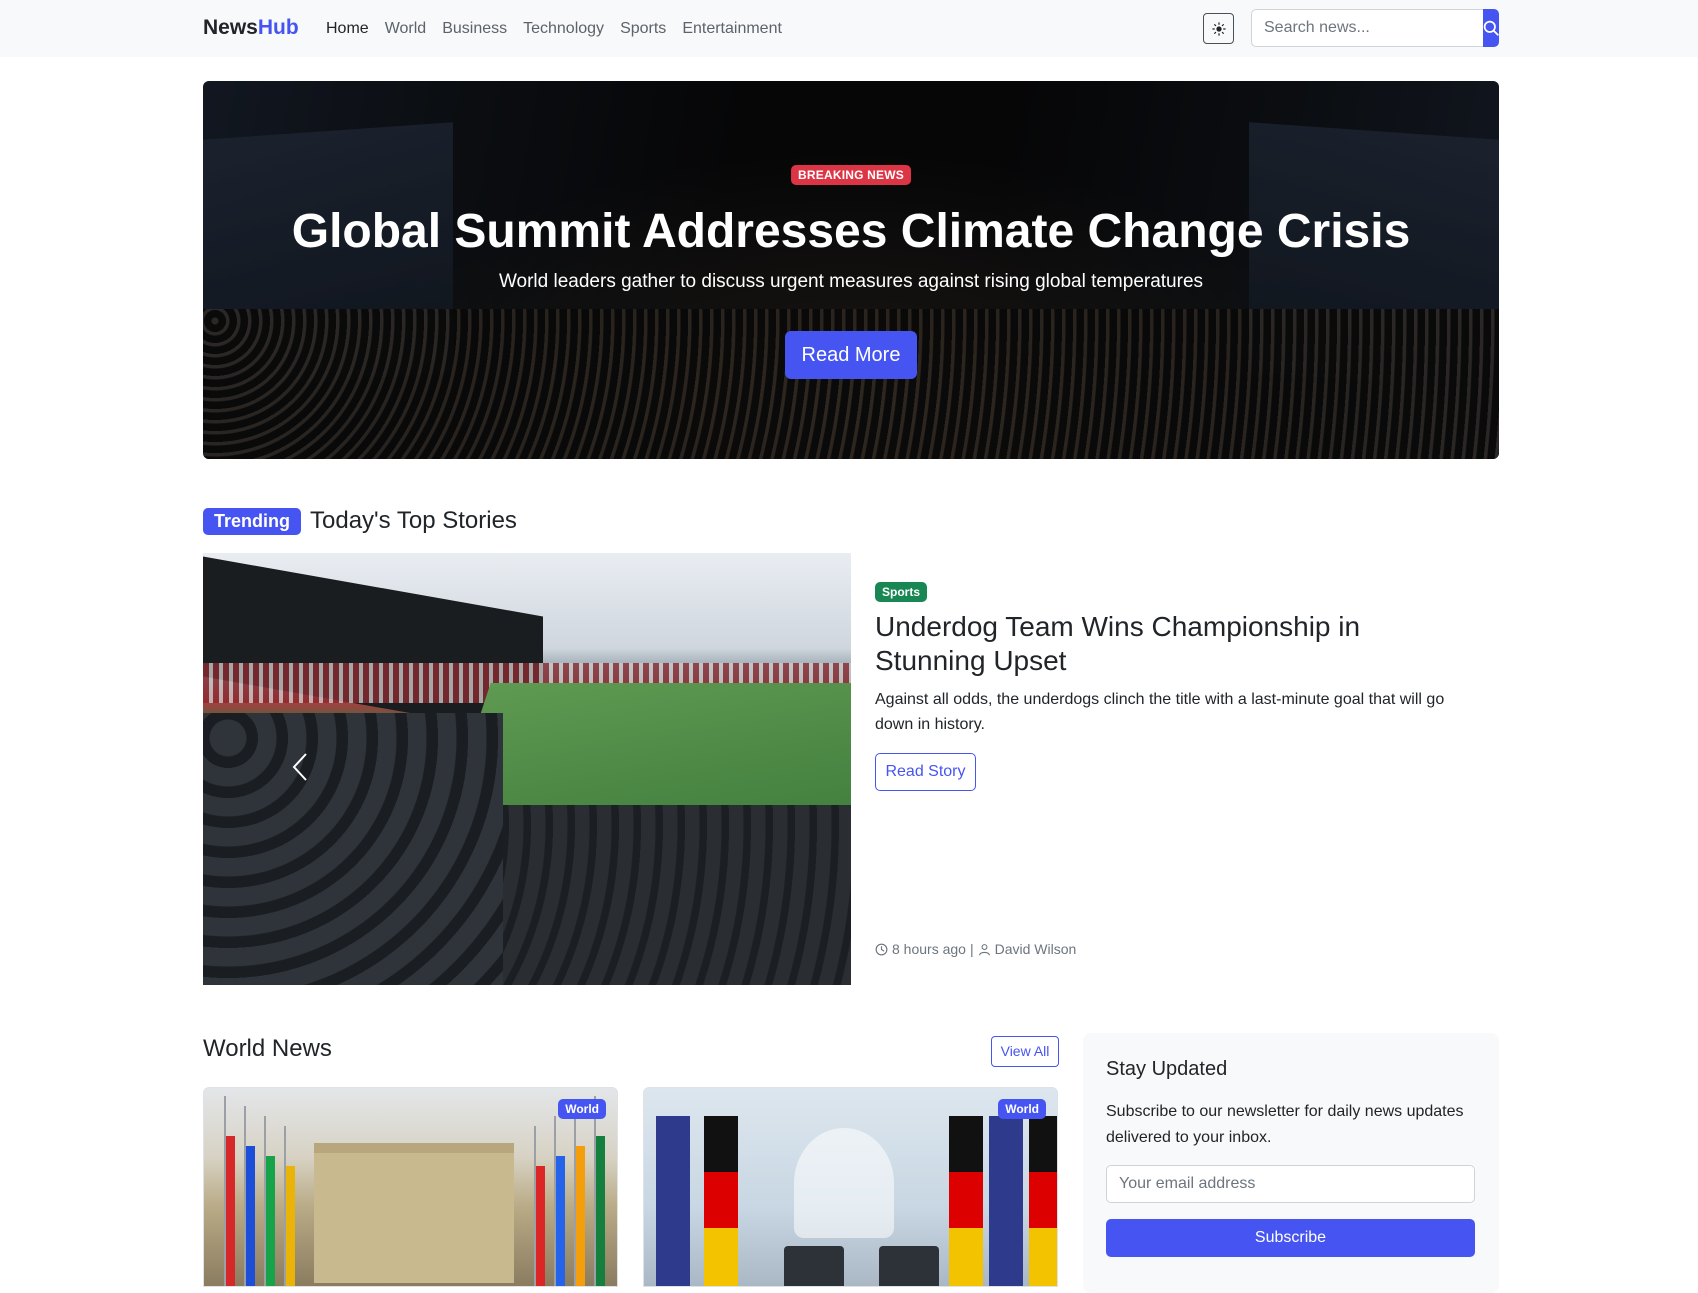  Describe the element at coordinates (1167, 1069) in the screenshot. I see `newsletter-title: Stay Updated` at that location.